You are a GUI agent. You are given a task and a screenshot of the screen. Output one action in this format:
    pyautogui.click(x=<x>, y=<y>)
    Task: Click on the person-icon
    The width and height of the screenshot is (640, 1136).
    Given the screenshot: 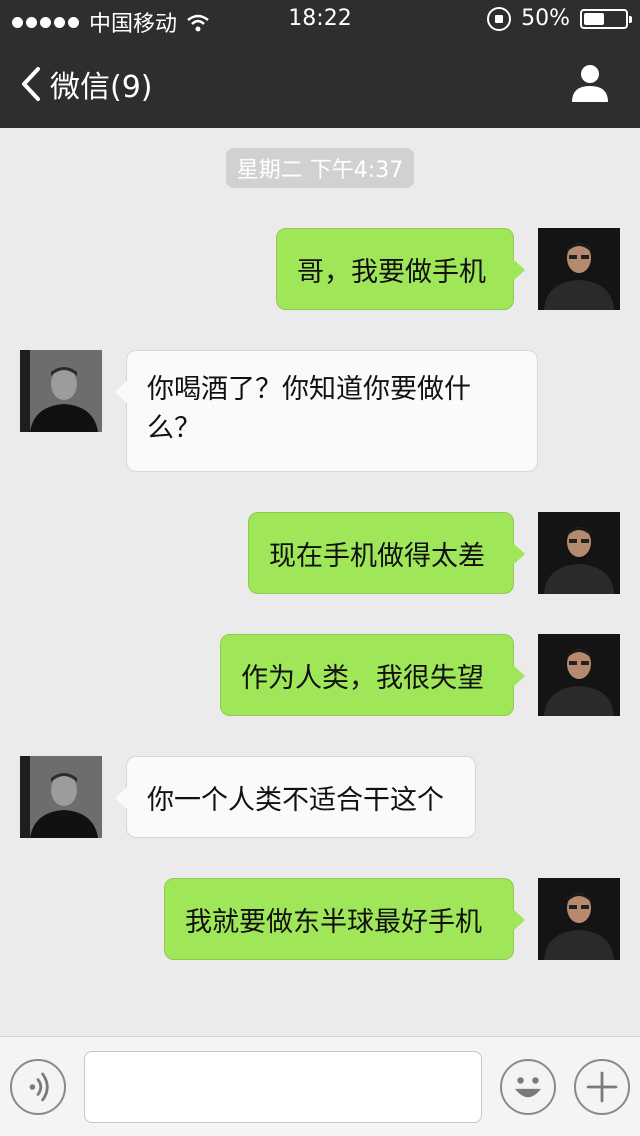 What is the action you would take?
    pyautogui.click(x=590, y=82)
    